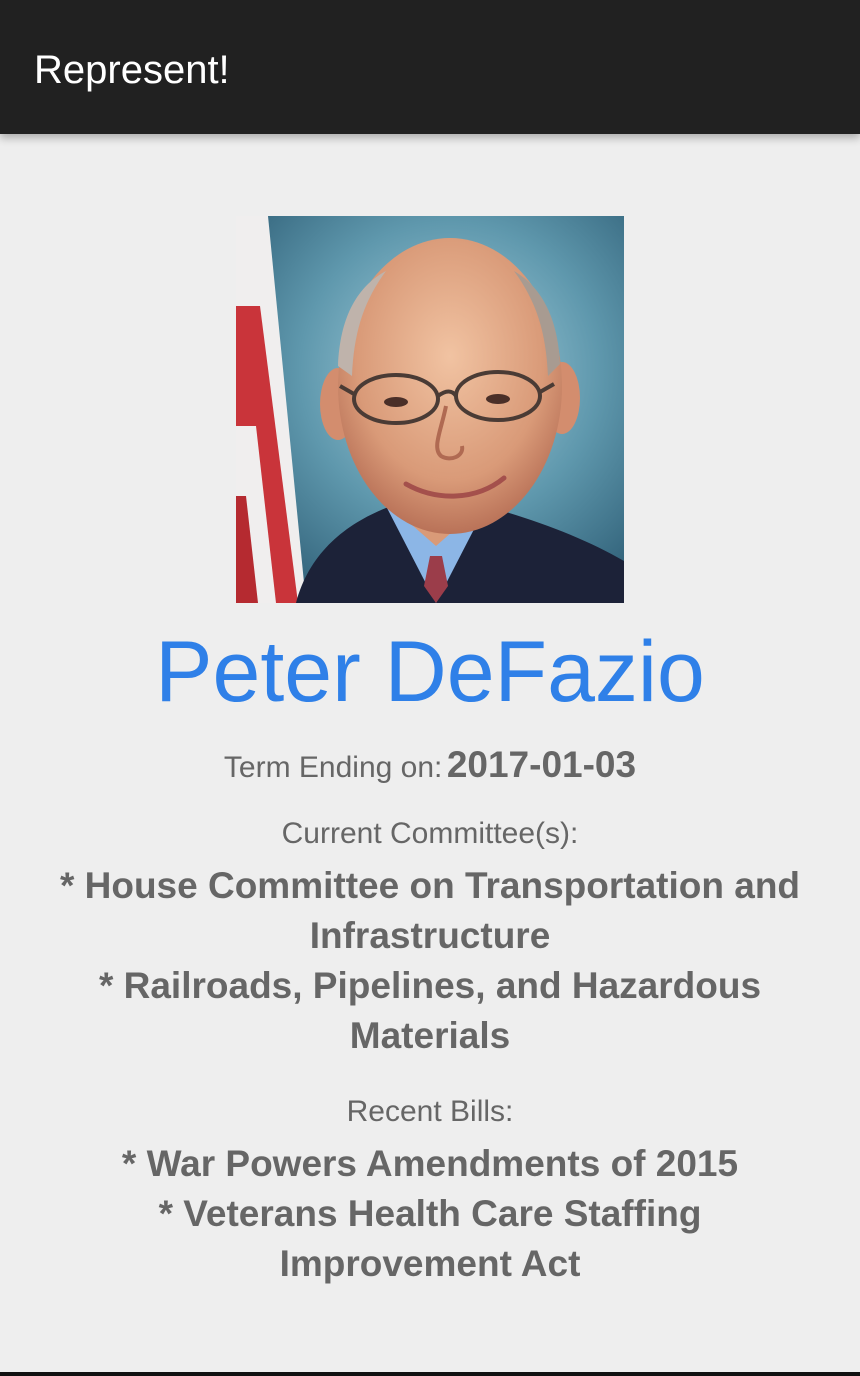 This screenshot has height=1376, width=860. Describe the element at coordinates (541, 764) in the screenshot. I see `term-end-date: 2017-01-03` at that location.